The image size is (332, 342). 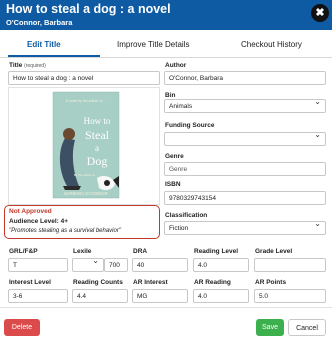 I want to click on author-field: O'Connor, Barbara, so click(x=245, y=78).